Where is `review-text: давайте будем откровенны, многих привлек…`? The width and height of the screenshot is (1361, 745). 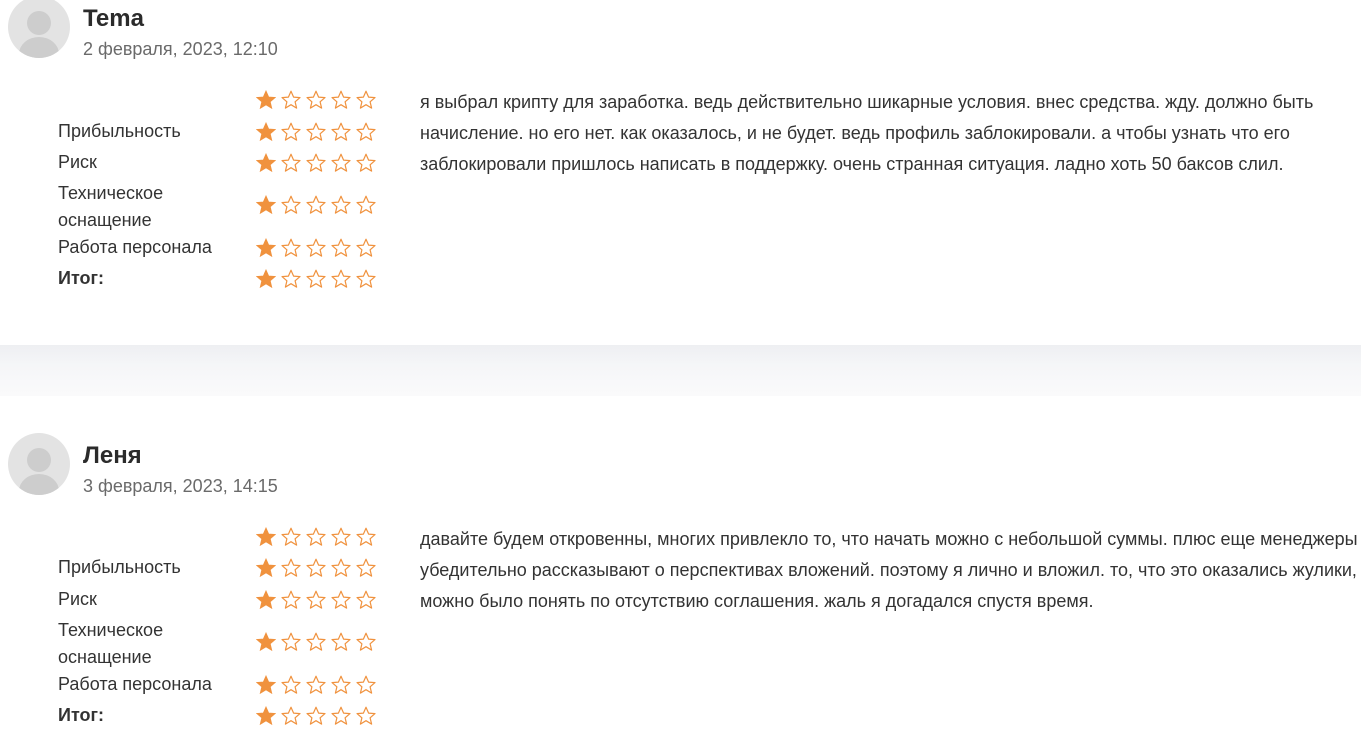
review-text: давайте будем откровенны, многих привлек… is located at coordinates (889, 570).